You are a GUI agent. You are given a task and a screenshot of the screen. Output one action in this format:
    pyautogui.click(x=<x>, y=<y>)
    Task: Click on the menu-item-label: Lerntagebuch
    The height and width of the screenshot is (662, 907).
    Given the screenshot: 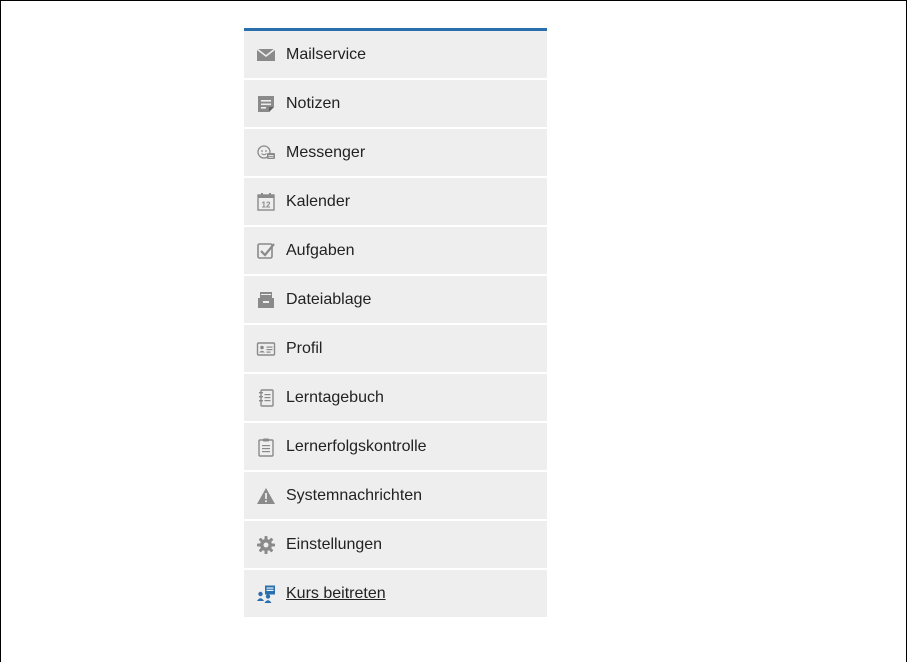 What is the action you would take?
    pyautogui.click(x=335, y=397)
    